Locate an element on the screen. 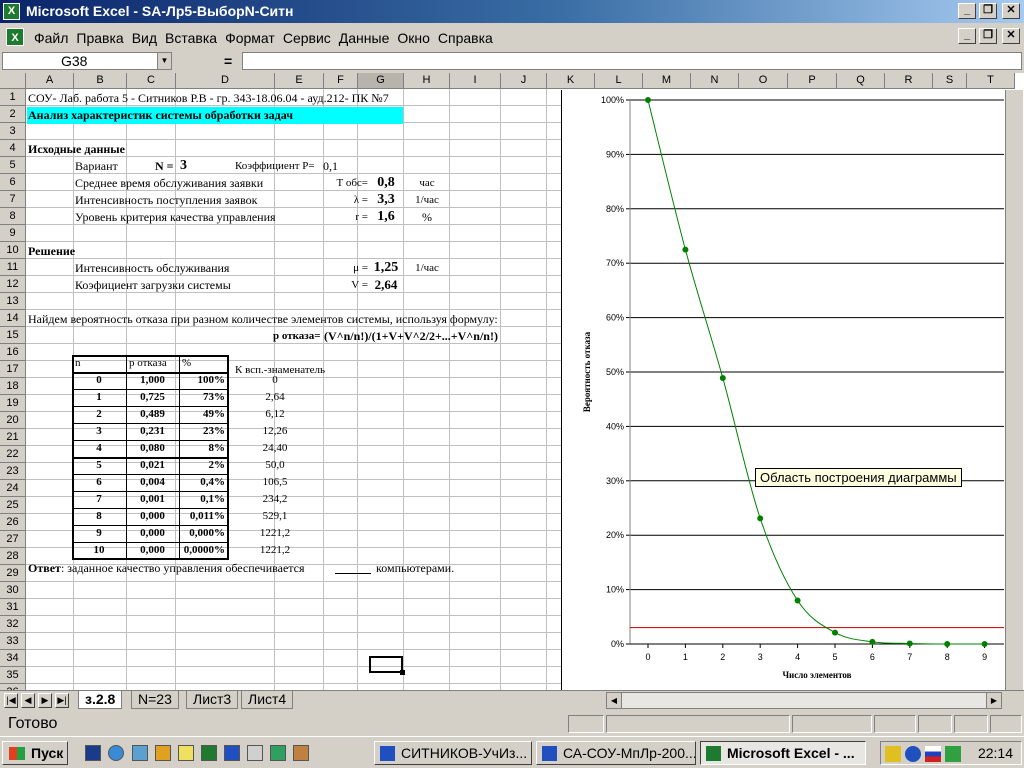 Image resolution: width=1024 pixels, height=768 pixels. row-header-29: 29 is located at coordinates (13, 573).